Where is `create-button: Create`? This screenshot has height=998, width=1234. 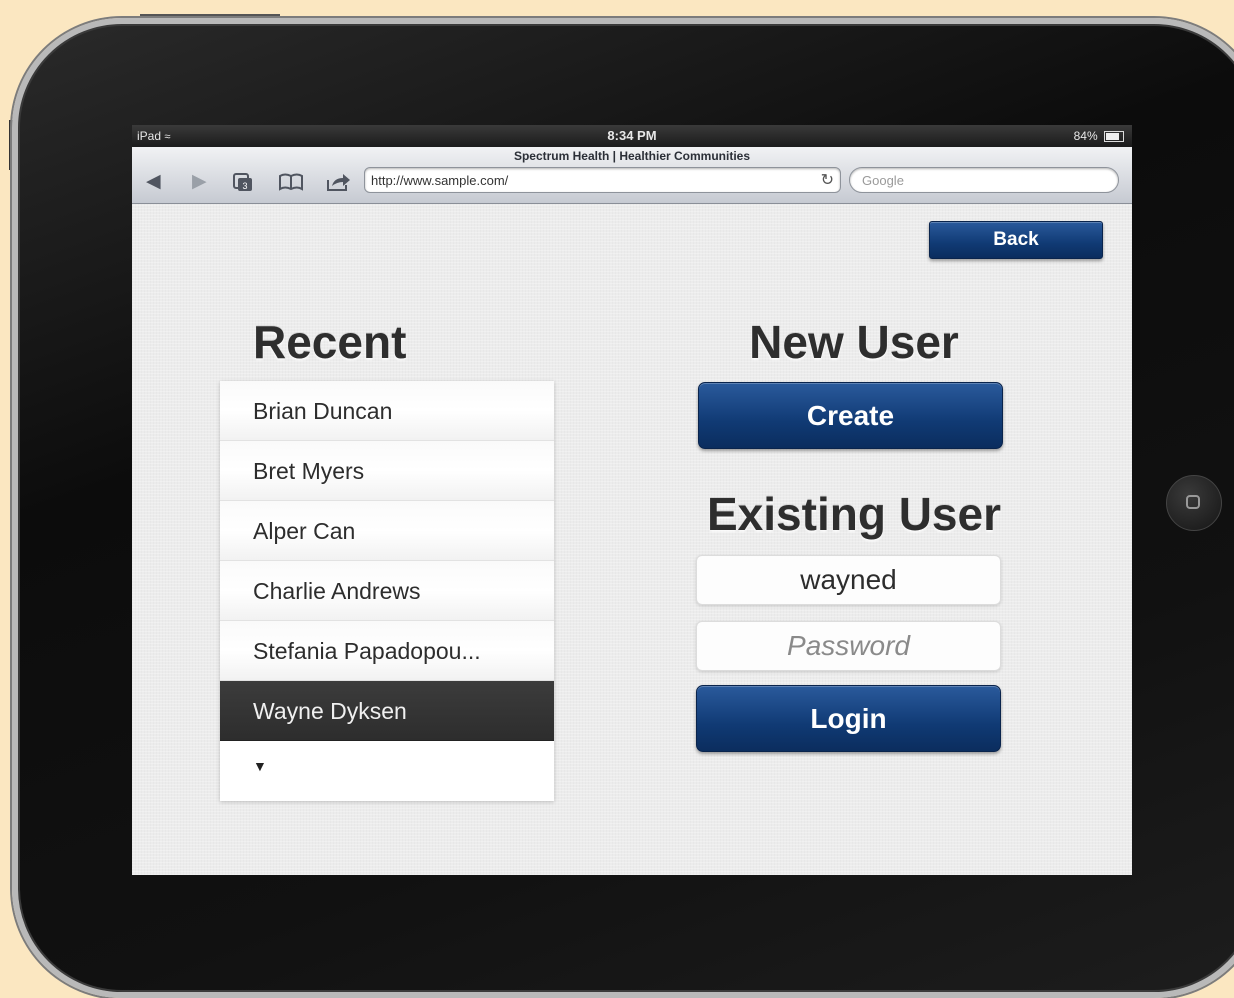
create-button: Create is located at coordinates (850, 415).